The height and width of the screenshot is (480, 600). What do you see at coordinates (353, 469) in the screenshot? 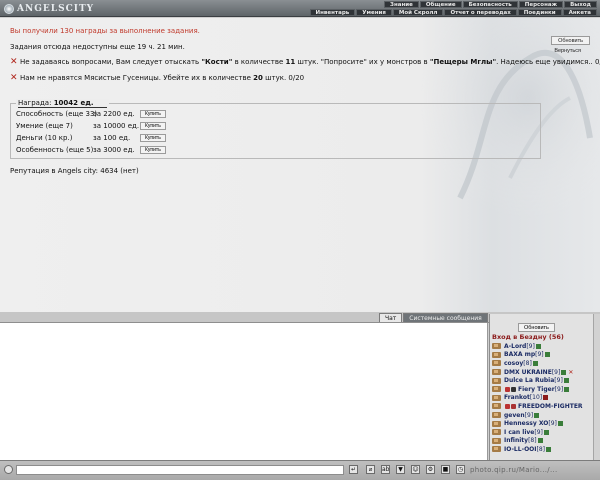
I see `send-icon: ↵` at bounding box center [353, 469].